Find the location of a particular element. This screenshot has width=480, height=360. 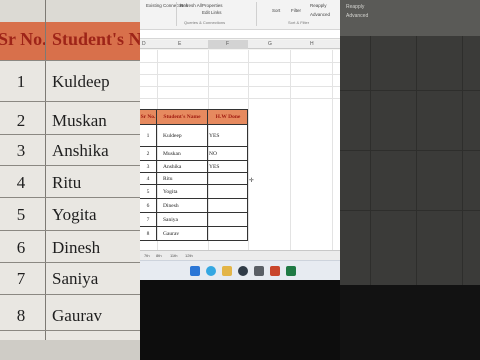

formula-bar is located at coordinates (240, 34).